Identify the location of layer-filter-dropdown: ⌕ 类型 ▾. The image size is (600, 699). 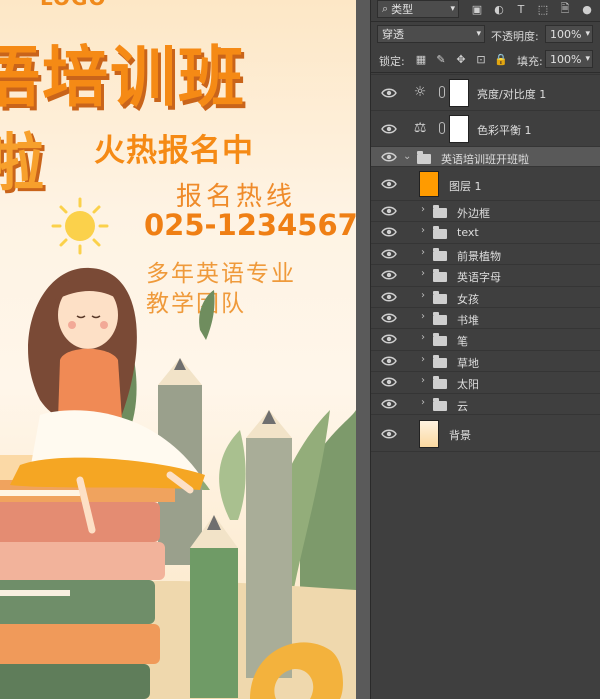
(418, 9).